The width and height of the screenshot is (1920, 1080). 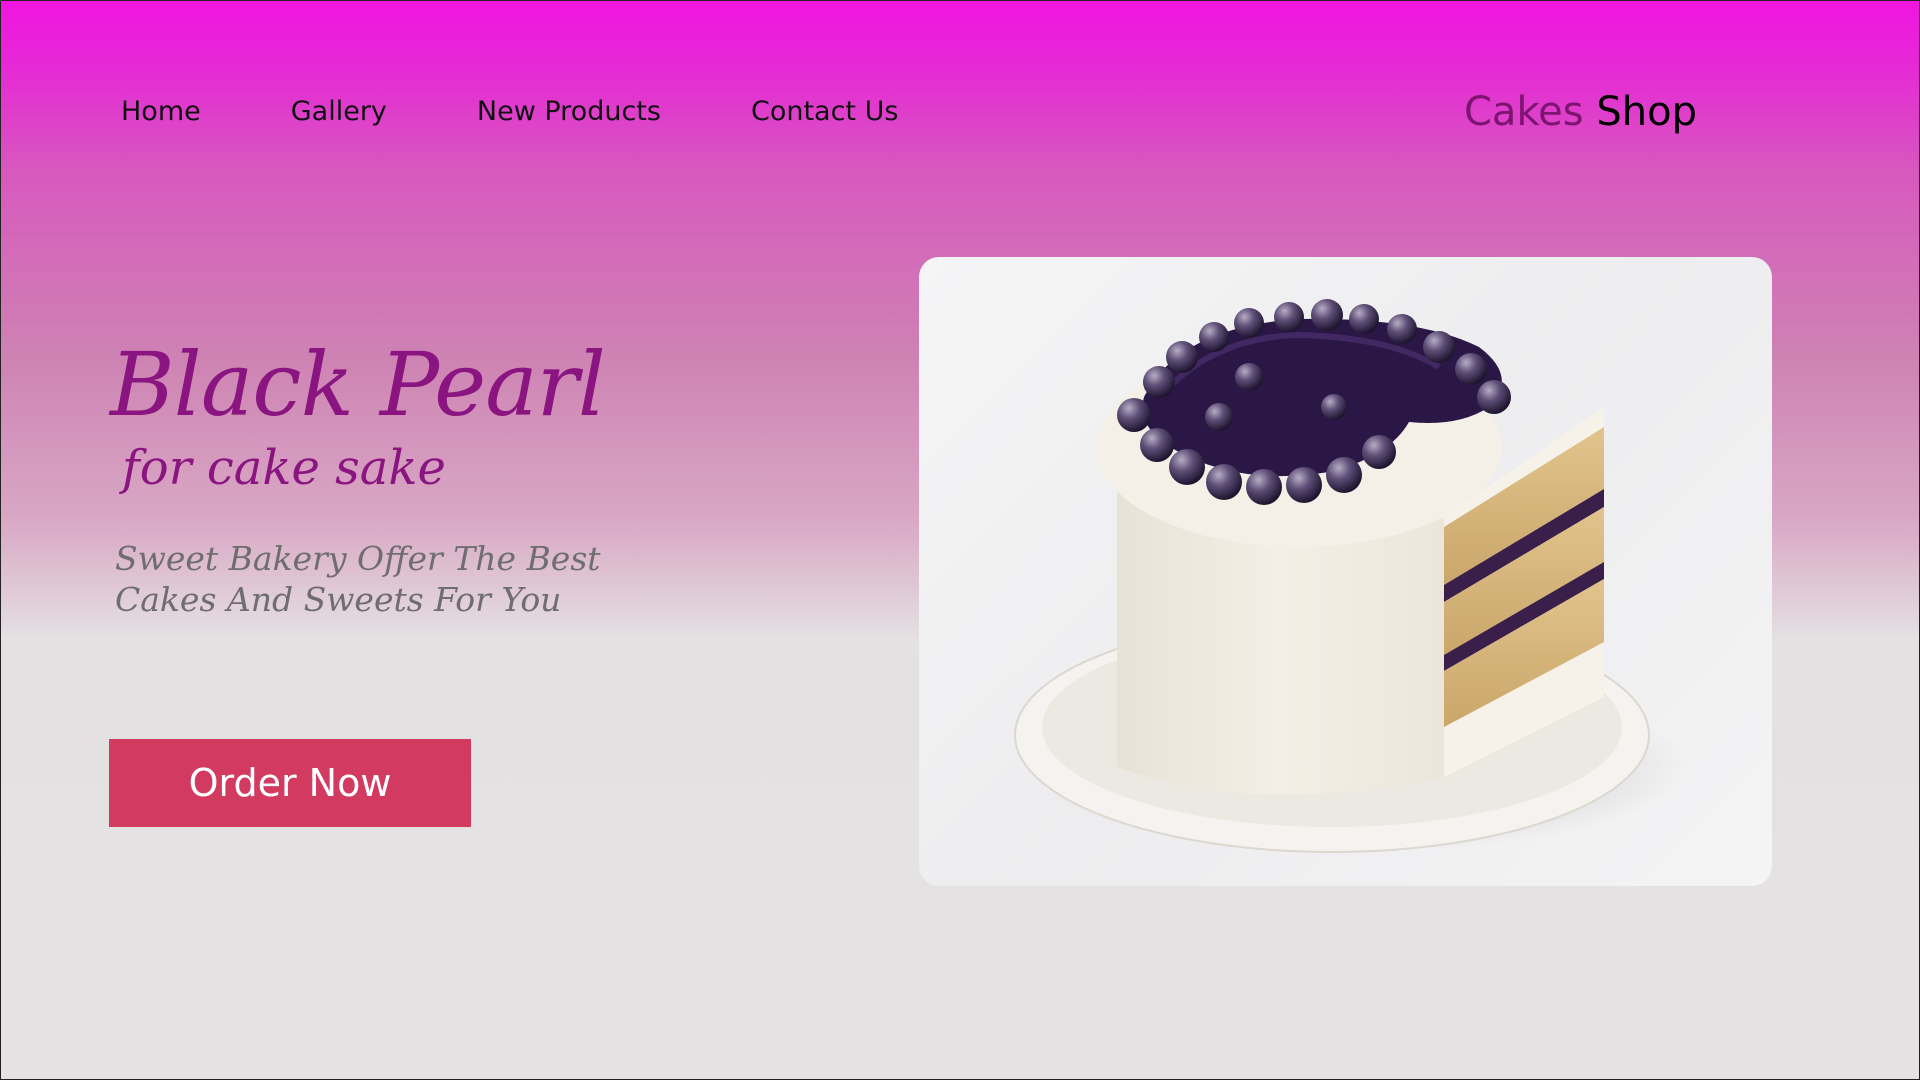 What do you see at coordinates (824, 112) in the screenshot?
I see `nav-contact-us: Contact Us` at bounding box center [824, 112].